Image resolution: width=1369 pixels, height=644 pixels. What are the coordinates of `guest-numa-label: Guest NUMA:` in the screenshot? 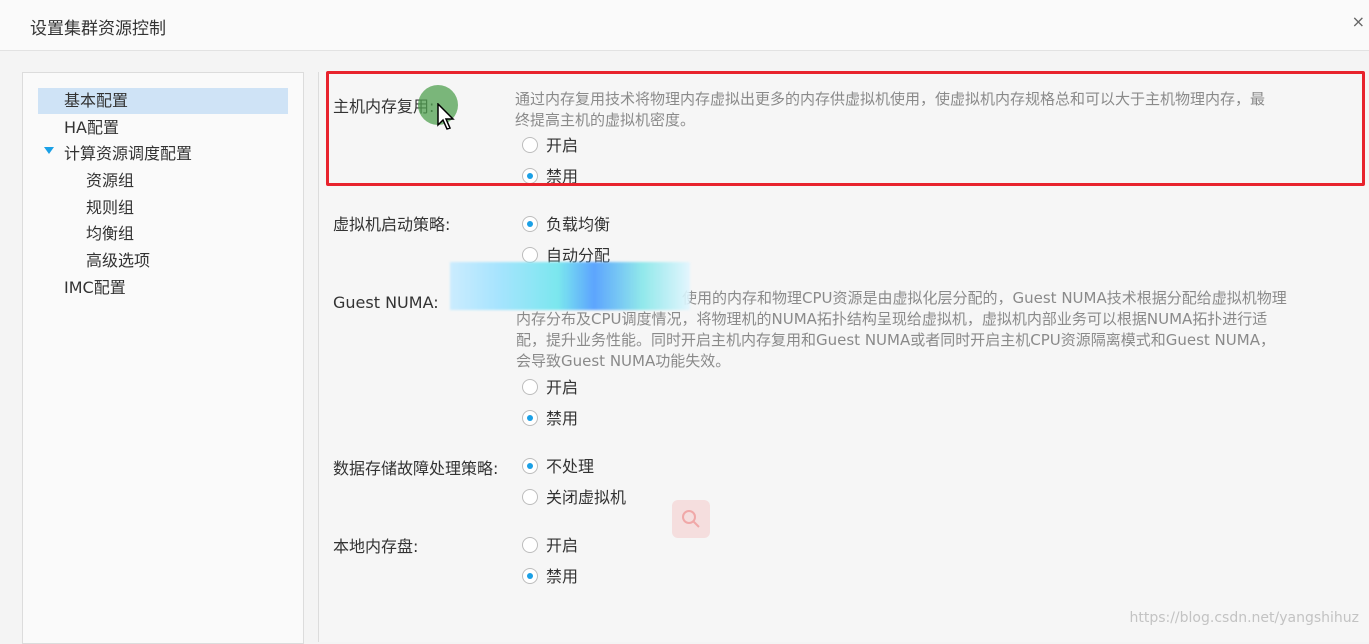 It's located at (386, 302).